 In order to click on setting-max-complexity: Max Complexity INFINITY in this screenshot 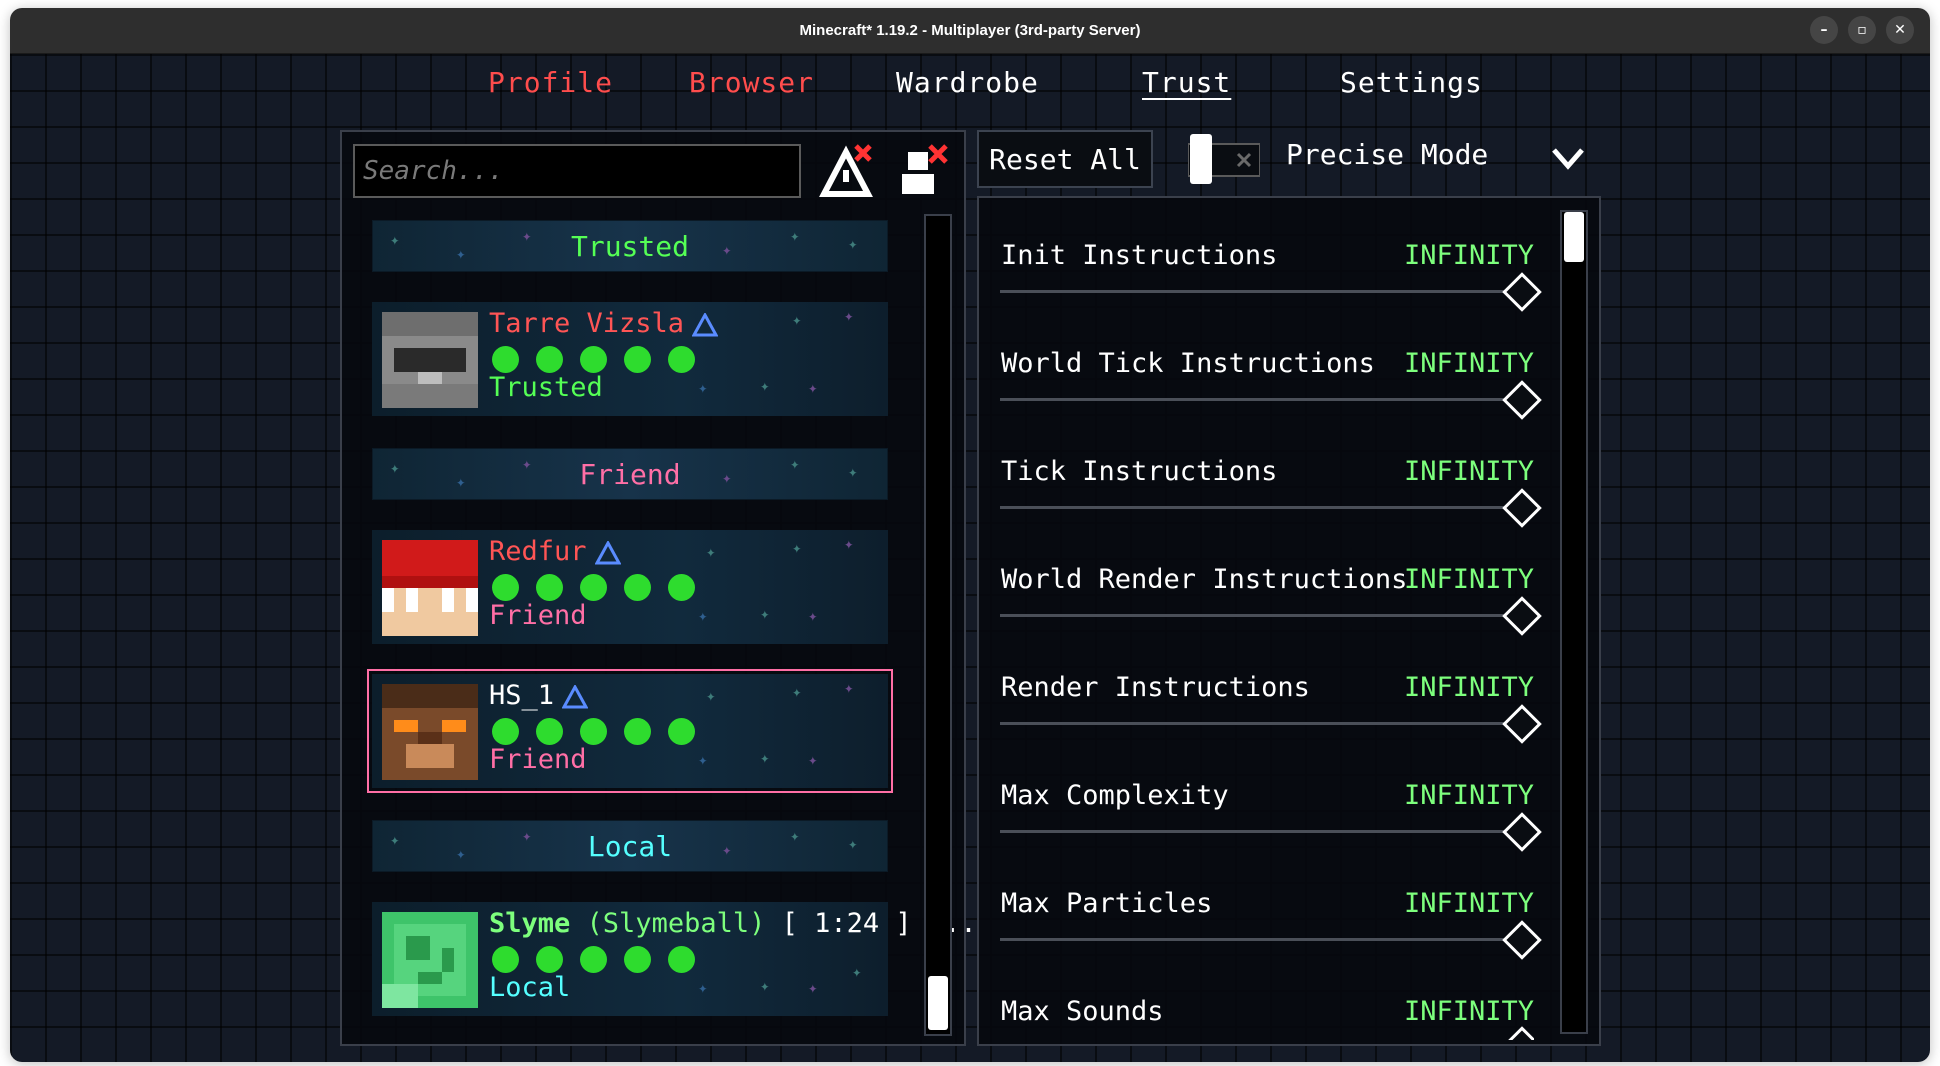, I will do `click(1271, 830)`.